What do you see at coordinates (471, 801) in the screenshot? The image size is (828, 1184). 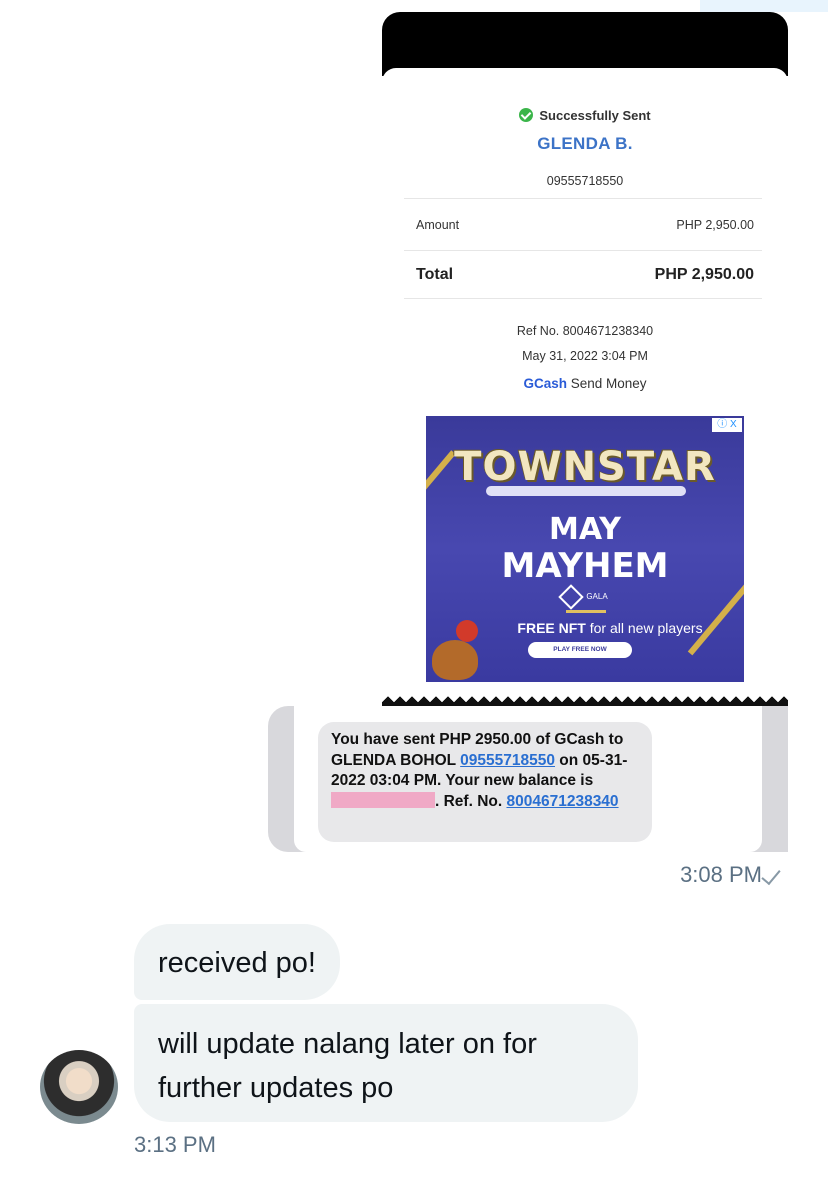 I see `sms-text-after: . Ref. No.` at bounding box center [471, 801].